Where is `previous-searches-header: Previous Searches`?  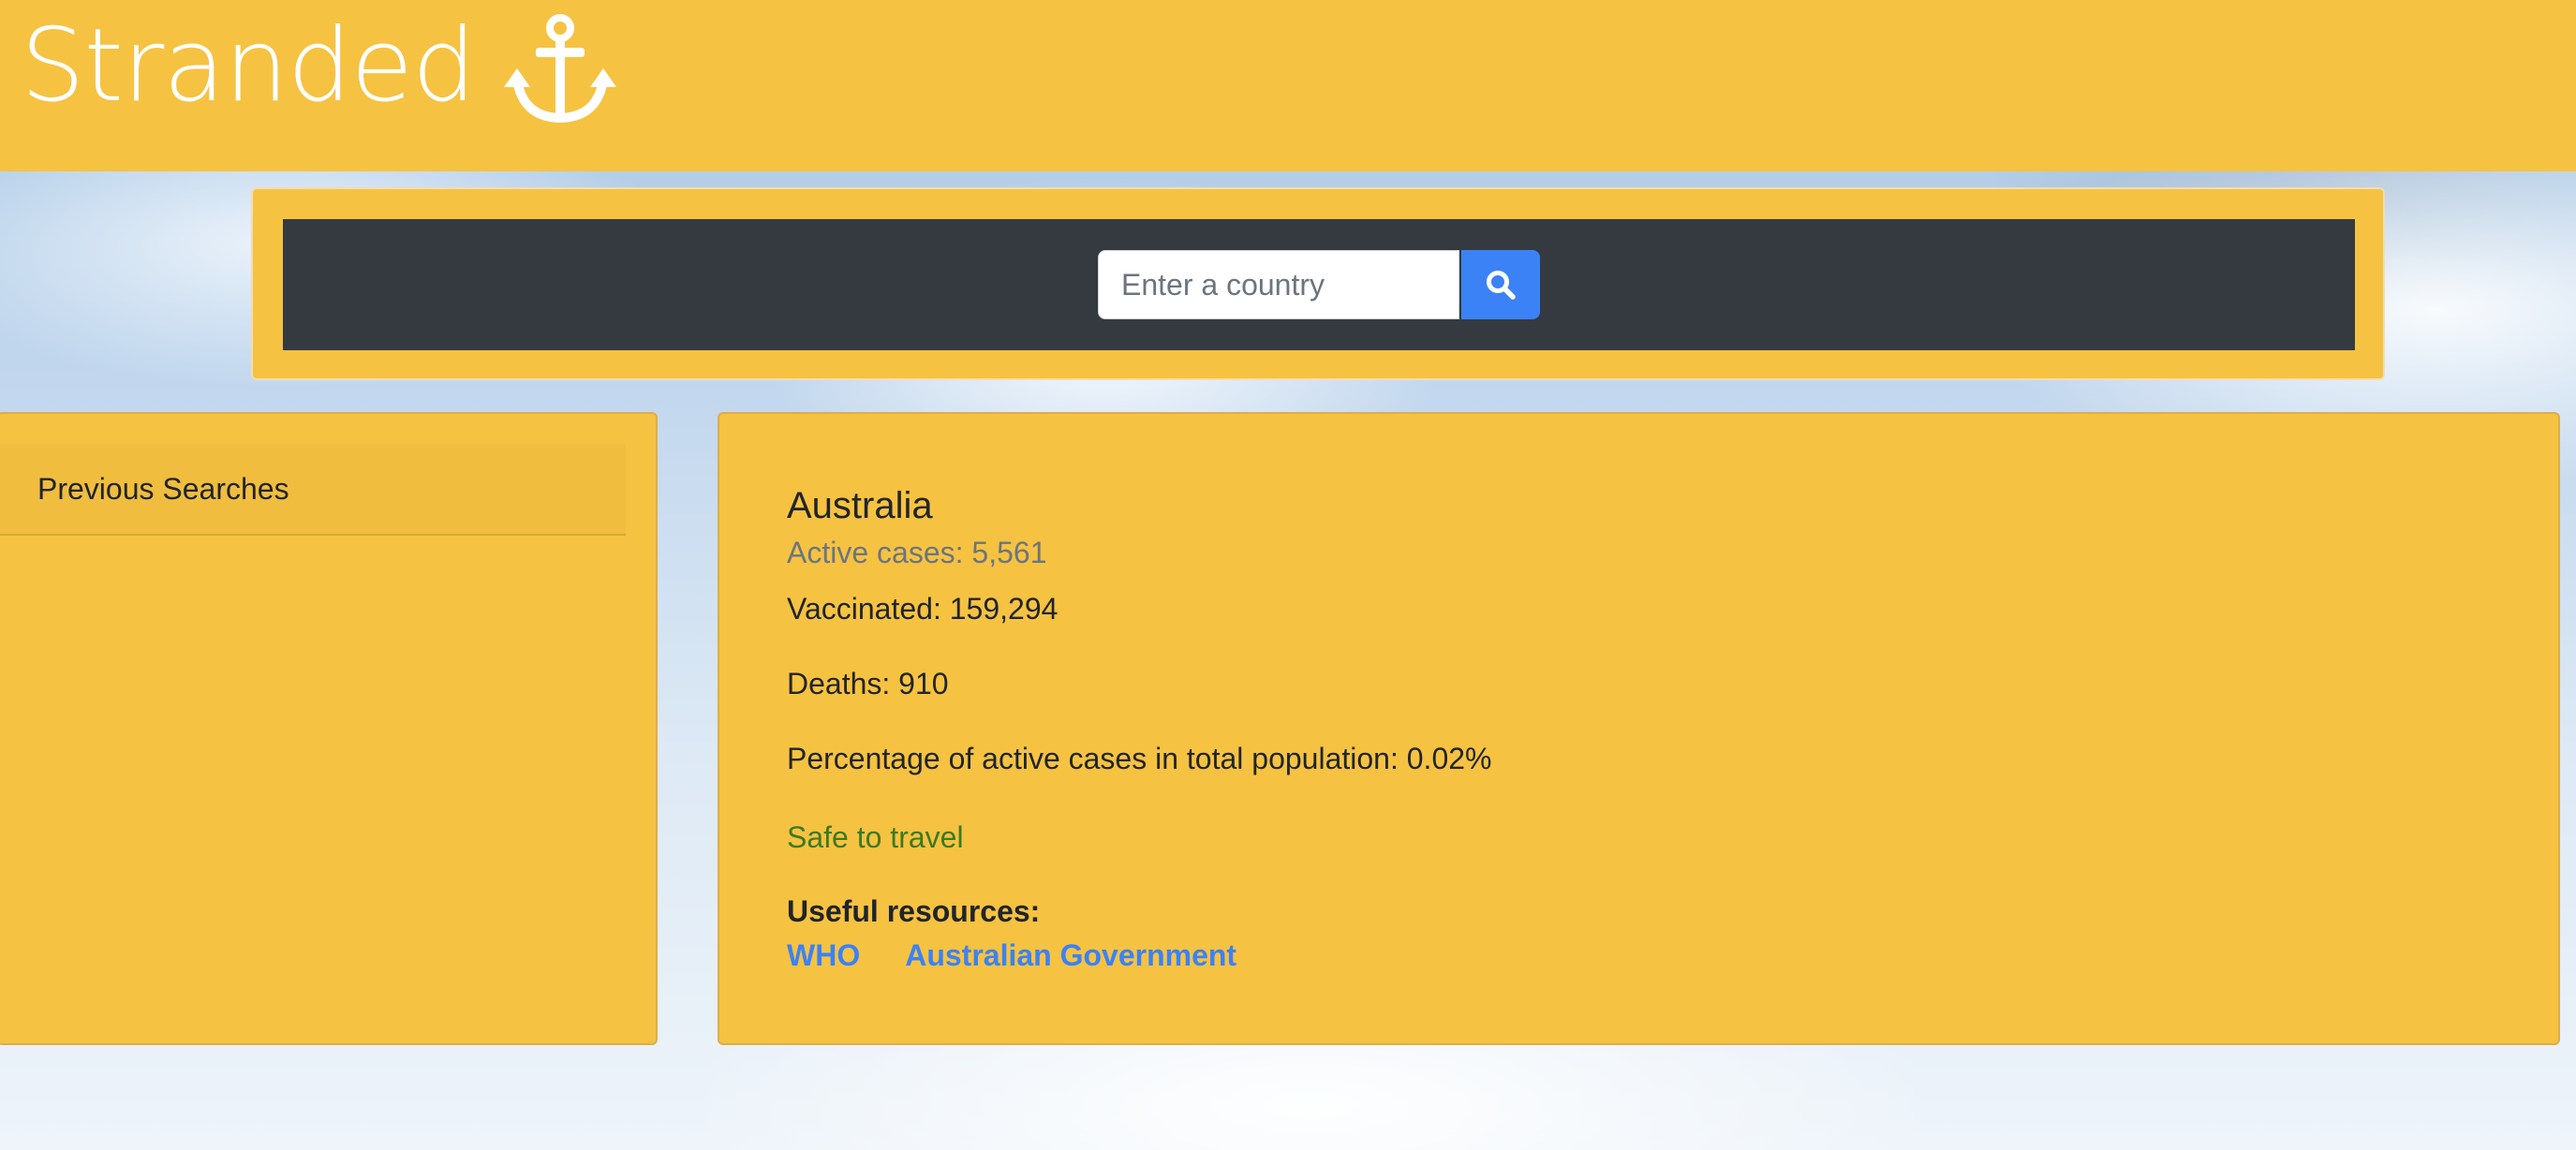
previous-searches-header: Previous Searches is located at coordinates (313, 490).